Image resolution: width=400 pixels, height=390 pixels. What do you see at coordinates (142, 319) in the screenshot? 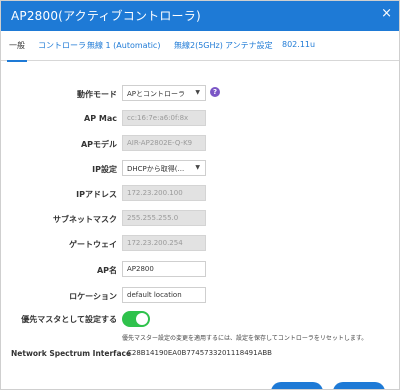
I see `toggle-knob` at bounding box center [142, 319].